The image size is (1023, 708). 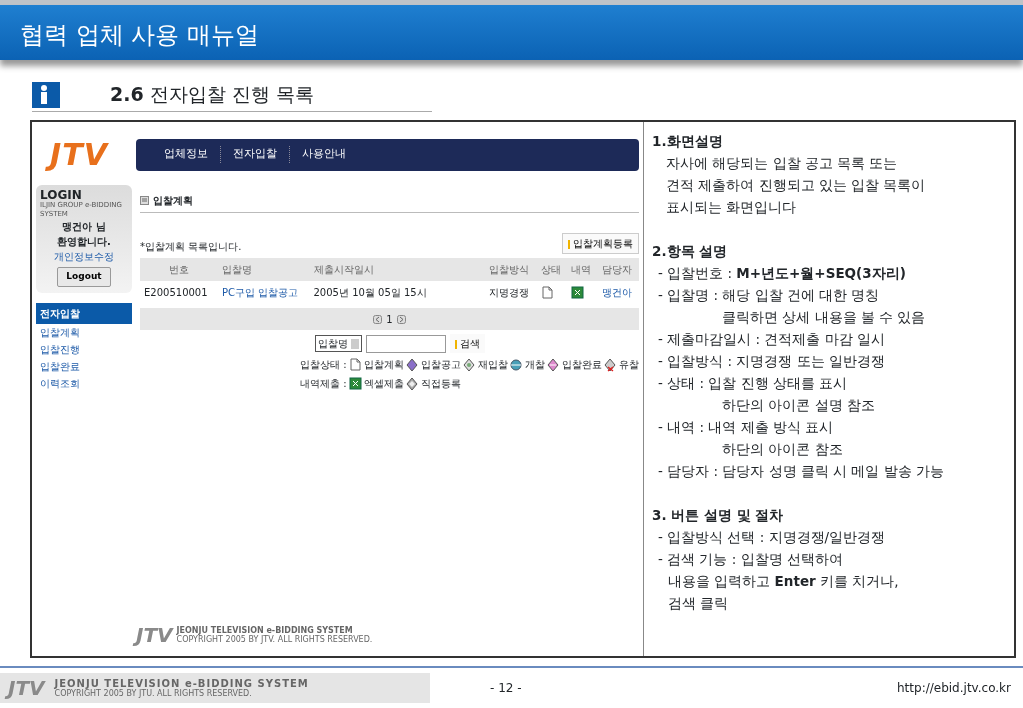 What do you see at coordinates (397, 292) in the screenshot?
I see `table-cell: 2005년 10월 05일 15시` at bounding box center [397, 292].